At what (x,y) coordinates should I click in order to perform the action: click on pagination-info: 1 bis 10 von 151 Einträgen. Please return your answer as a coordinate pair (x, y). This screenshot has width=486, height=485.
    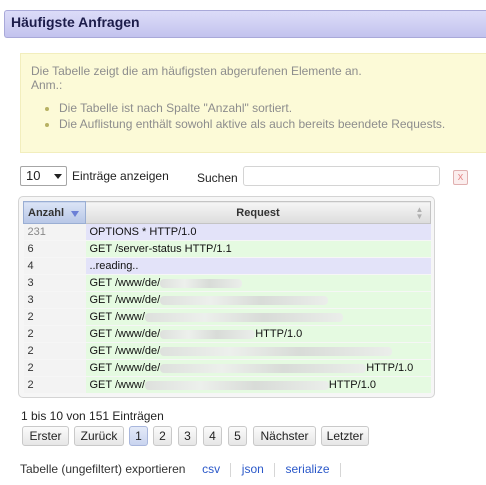
    Looking at the image, I should click on (92, 416).